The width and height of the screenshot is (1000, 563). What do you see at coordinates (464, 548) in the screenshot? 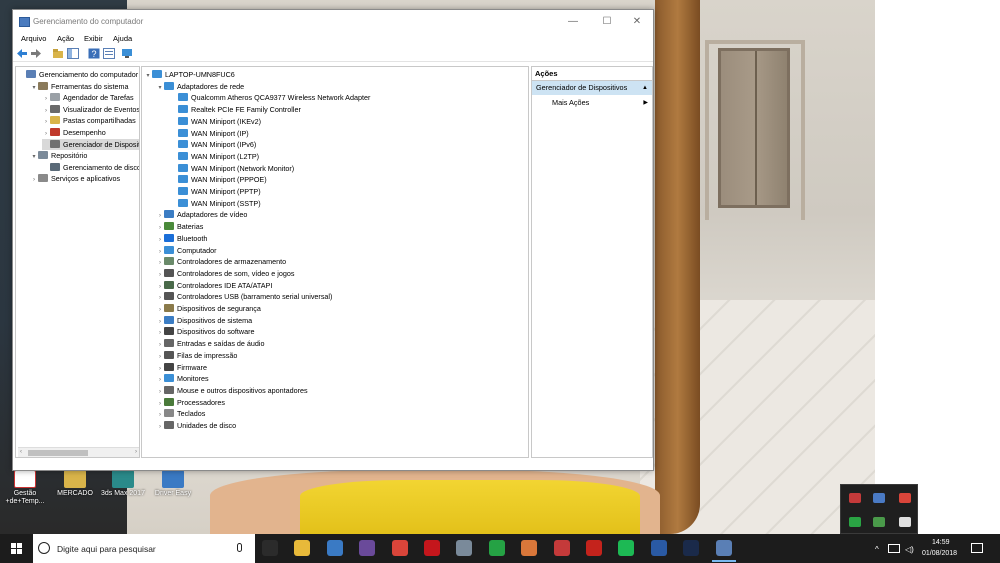
I see `app-icon` at bounding box center [464, 548].